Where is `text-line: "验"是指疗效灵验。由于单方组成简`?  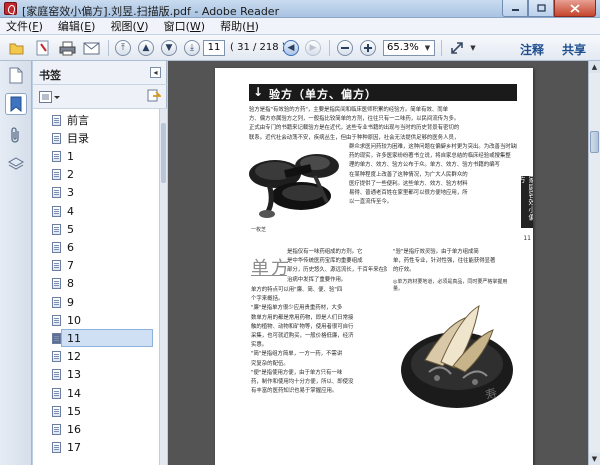
text-line: "验"是指疗效灵验。由于单方组成简 is located at coordinates (436, 252).